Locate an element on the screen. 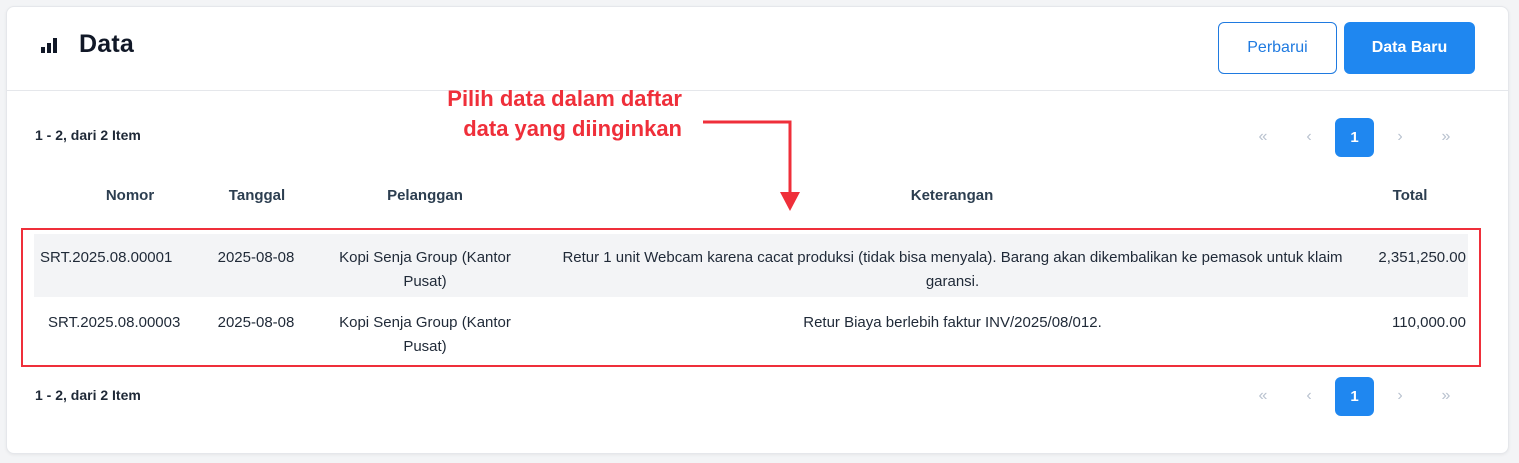 The height and width of the screenshot is (463, 1519). item-count-top: 1 - 2, dari 2 Item is located at coordinates (88, 135).